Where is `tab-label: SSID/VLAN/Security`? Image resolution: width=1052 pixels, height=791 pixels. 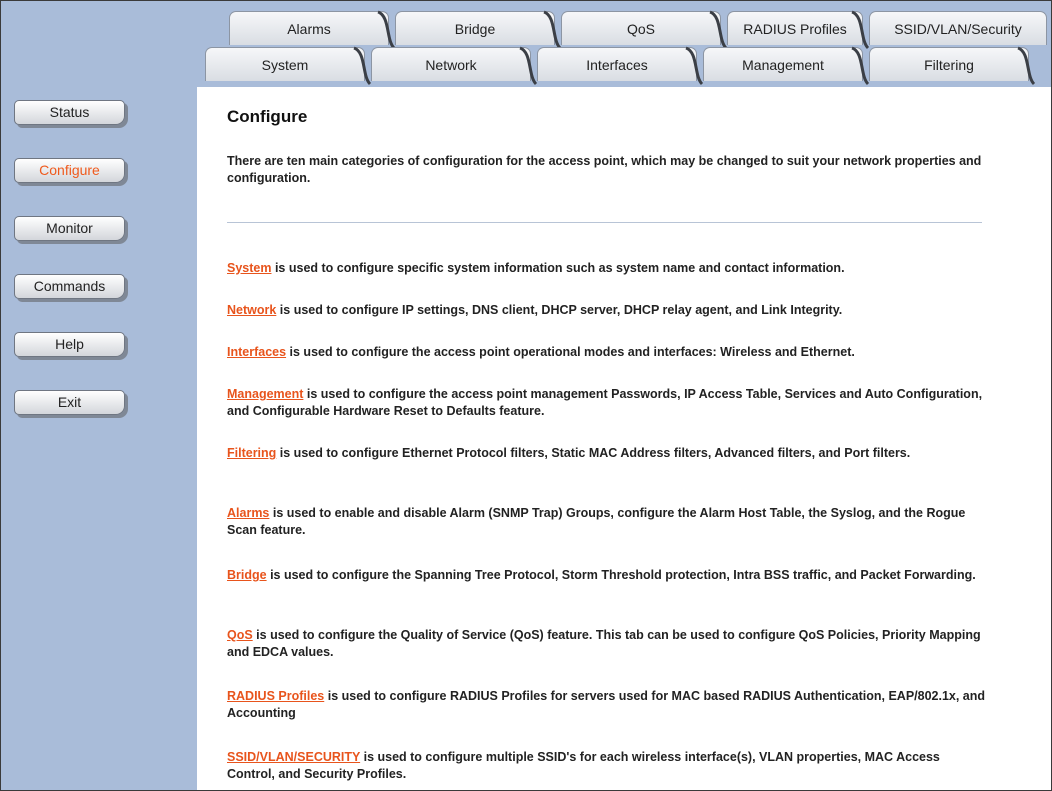 tab-label: SSID/VLAN/Security is located at coordinates (958, 29).